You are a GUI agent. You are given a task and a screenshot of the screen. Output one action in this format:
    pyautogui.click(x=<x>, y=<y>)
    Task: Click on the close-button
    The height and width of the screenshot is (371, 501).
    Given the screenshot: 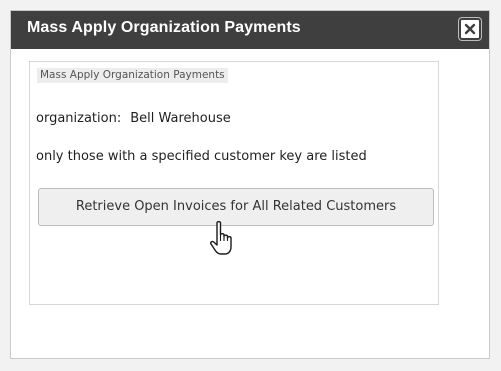 What is the action you would take?
    pyautogui.click(x=470, y=29)
    